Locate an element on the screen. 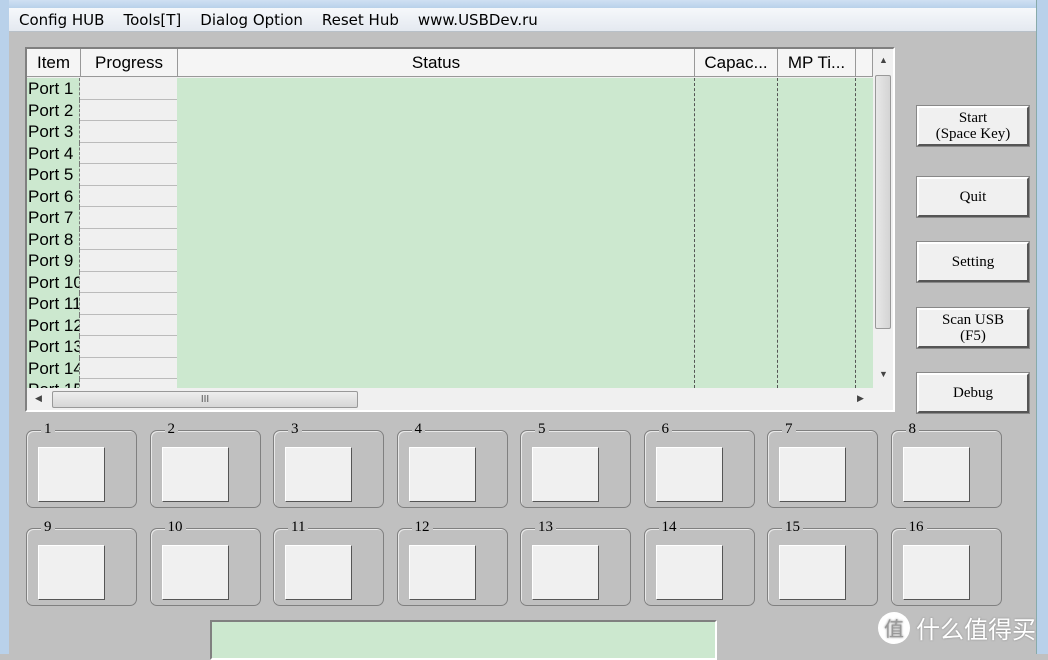  table-row: Port 14 is located at coordinates (450, 368).